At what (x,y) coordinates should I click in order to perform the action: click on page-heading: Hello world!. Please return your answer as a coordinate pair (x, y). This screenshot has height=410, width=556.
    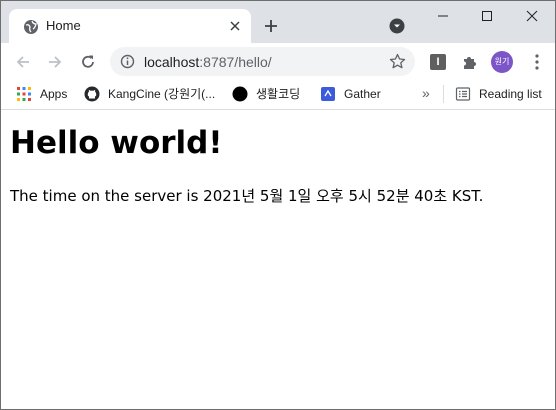
    Looking at the image, I should click on (116, 143).